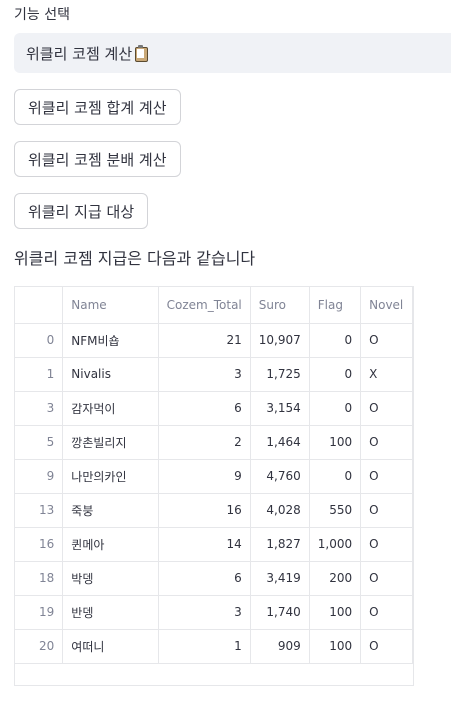 Image resolution: width=451 pixels, height=704 pixels. Describe the element at coordinates (79, 53) in the screenshot. I see `function-select-value: 위클리 코젬 계산` at that location.